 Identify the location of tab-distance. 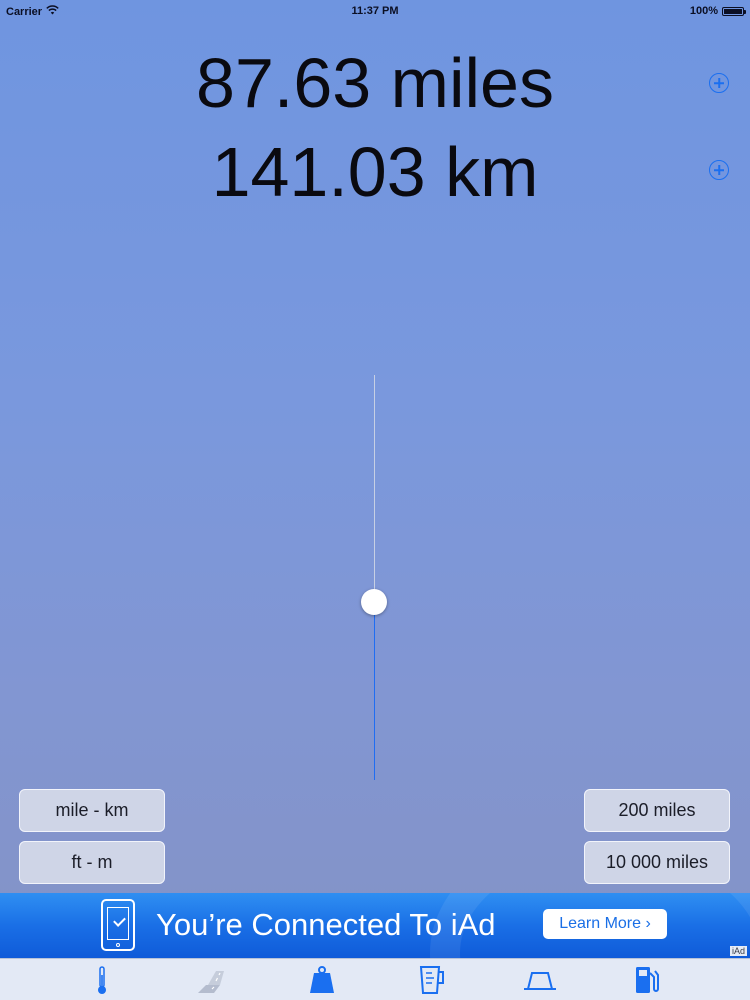
(210, 980).